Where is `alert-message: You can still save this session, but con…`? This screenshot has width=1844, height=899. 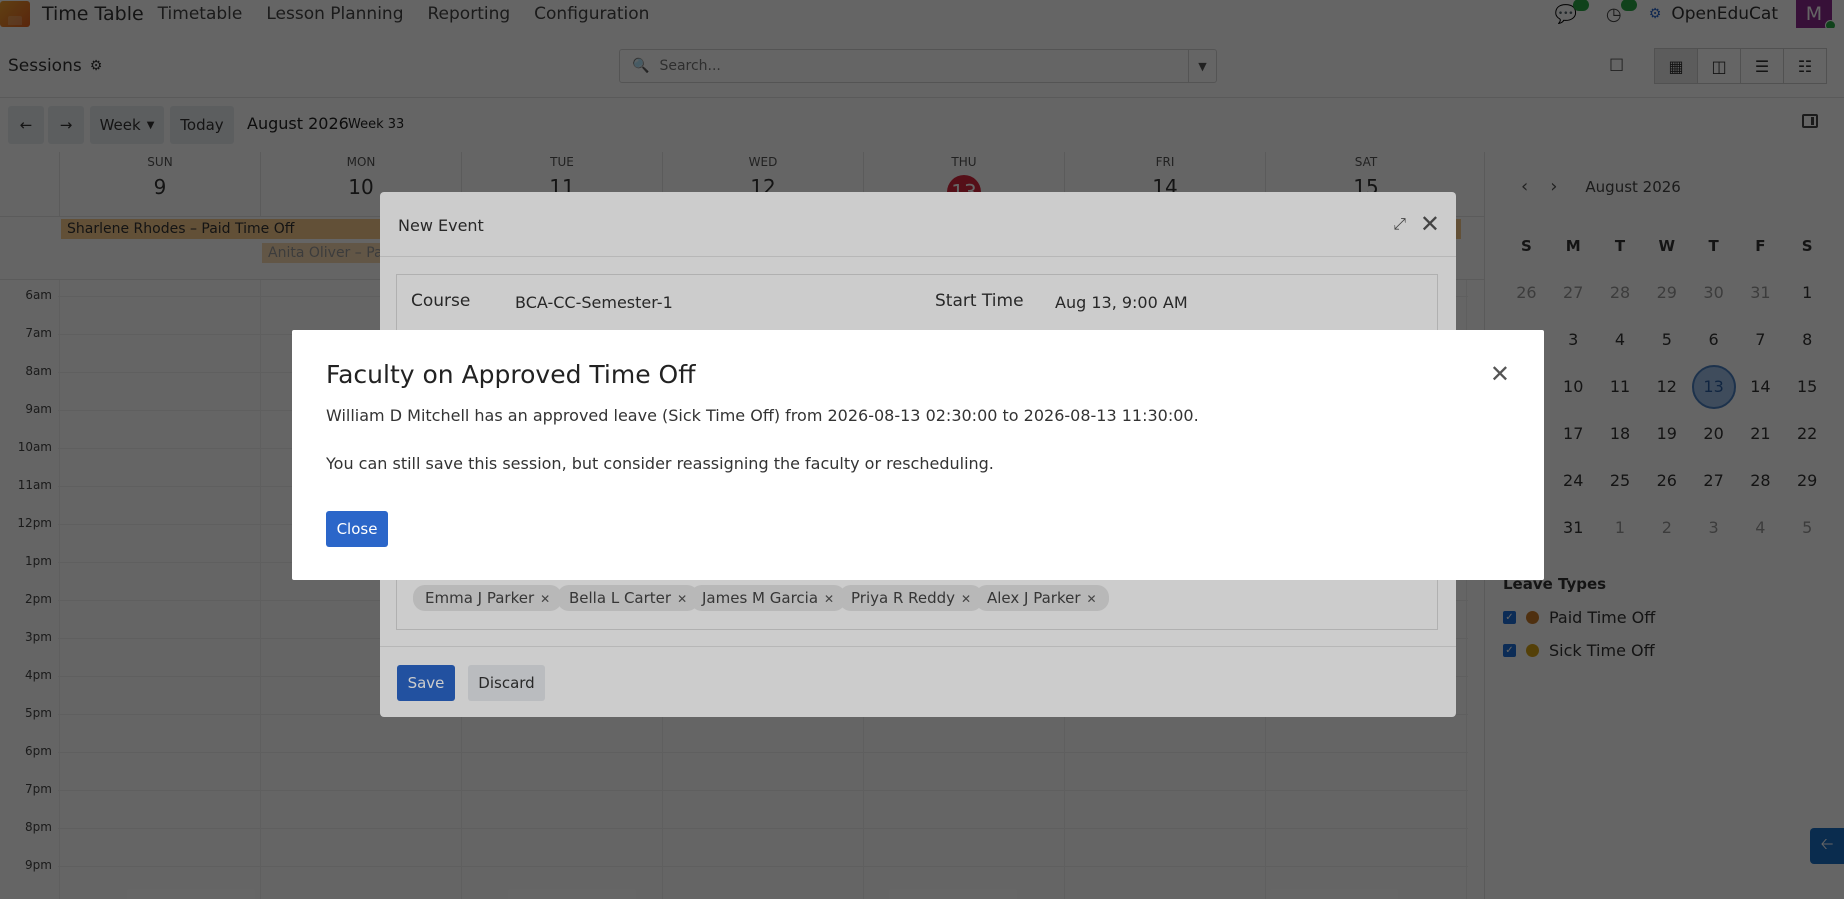
alert-message: You can still save this session, but con… is located at coordinates (660, 463).